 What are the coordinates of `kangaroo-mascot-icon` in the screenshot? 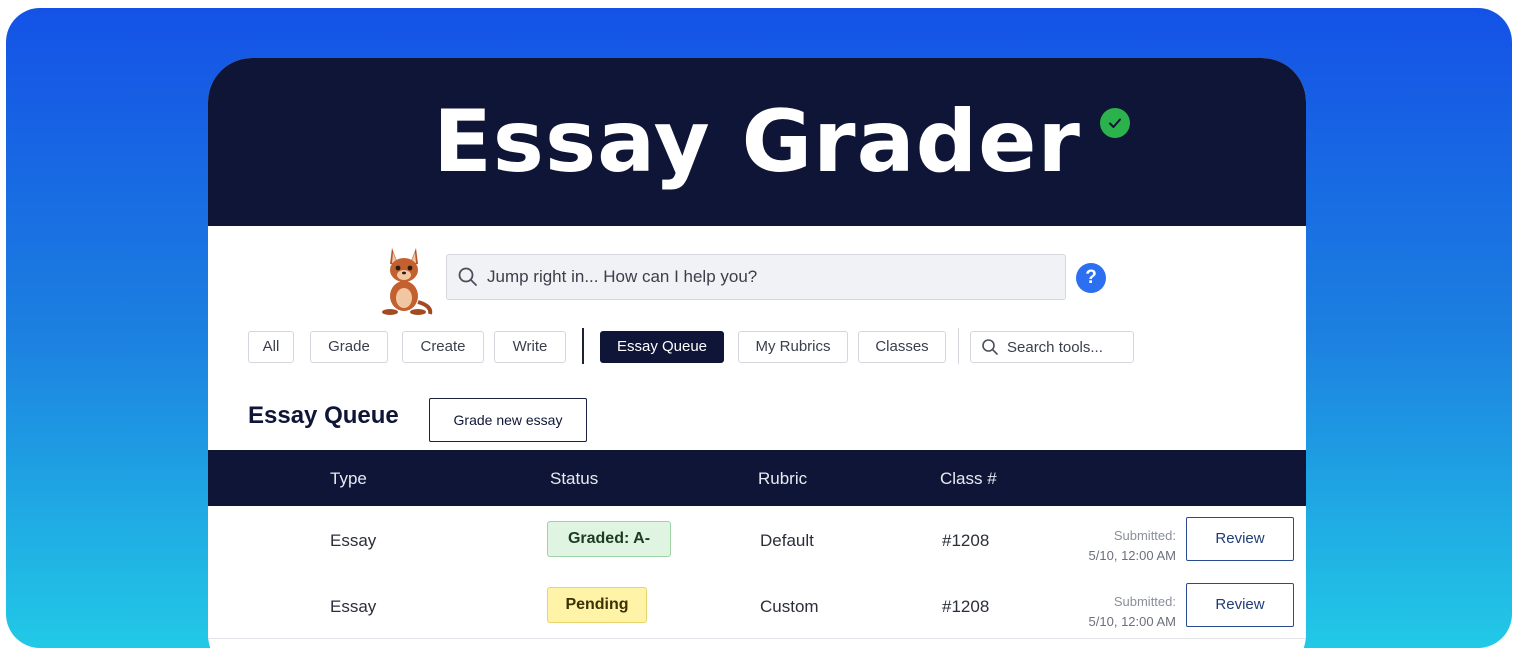 It's located at (407, 281).